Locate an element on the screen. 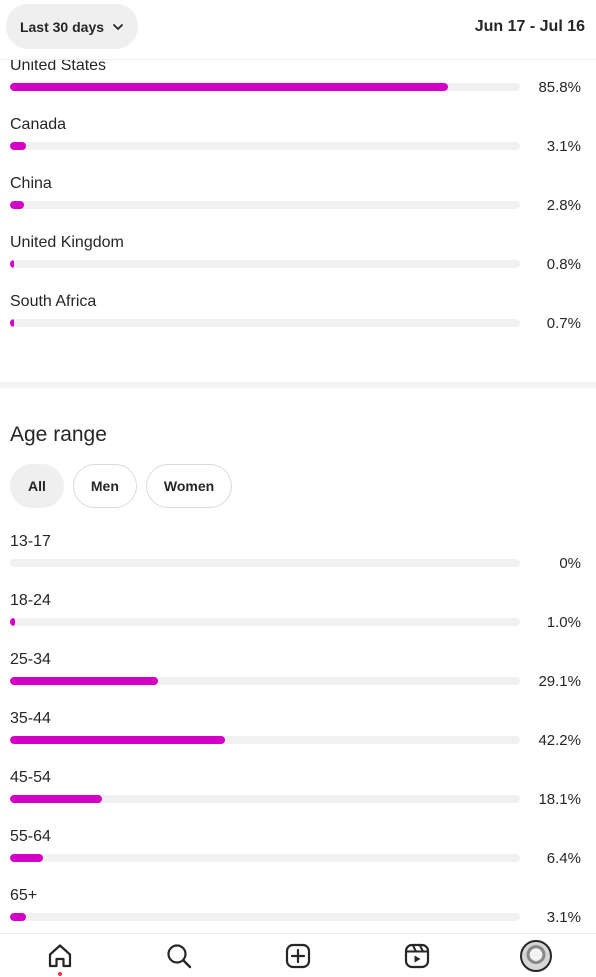 This screenshot has width=596, height=977. top-bar: Last 30 days Jun 17 - Jul 16 is located at coordinates (298, 30).